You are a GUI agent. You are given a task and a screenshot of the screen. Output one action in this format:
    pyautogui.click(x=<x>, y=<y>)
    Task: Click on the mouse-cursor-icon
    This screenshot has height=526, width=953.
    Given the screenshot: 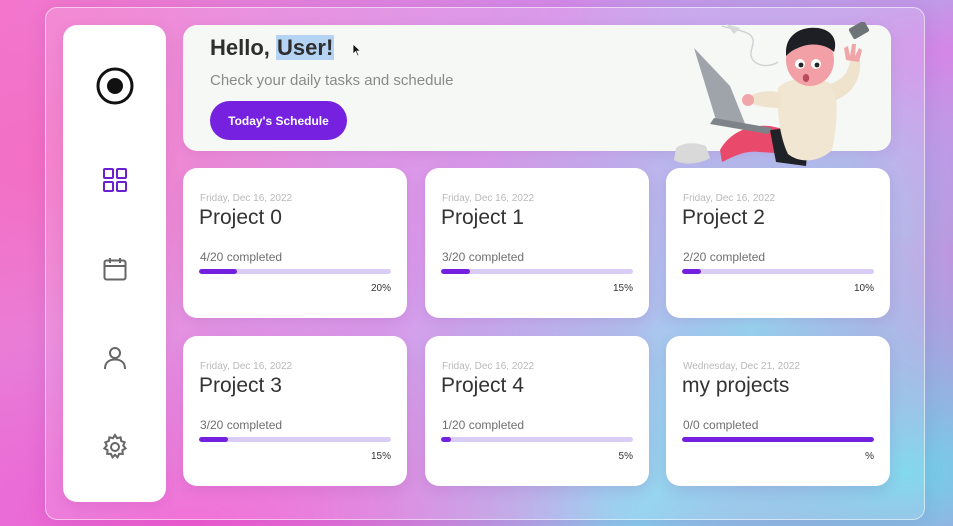 What is the action you would take?
    pyautogui.click(x=357, y=50)
    